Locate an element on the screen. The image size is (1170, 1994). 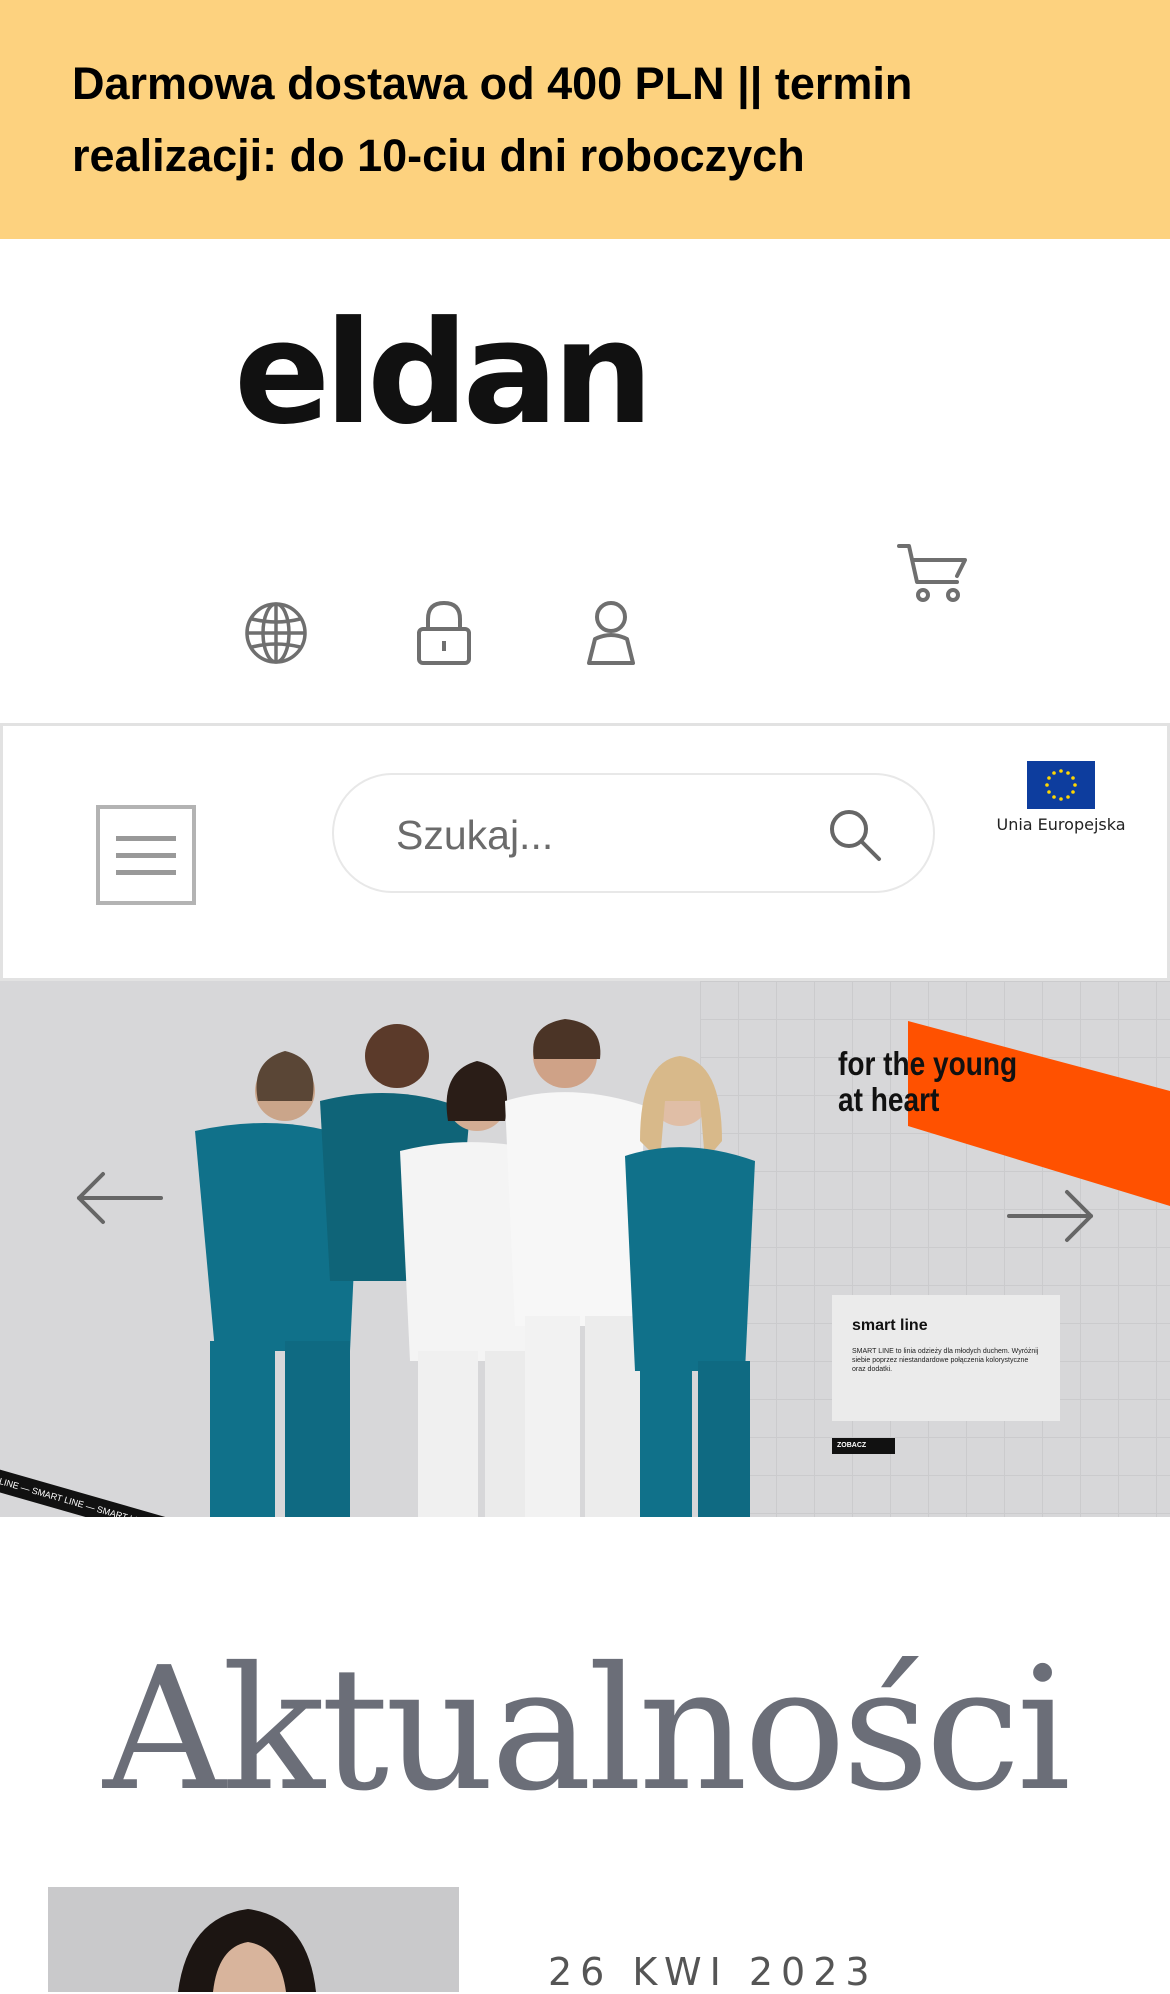
search-input is located at coordinates (611, 835).